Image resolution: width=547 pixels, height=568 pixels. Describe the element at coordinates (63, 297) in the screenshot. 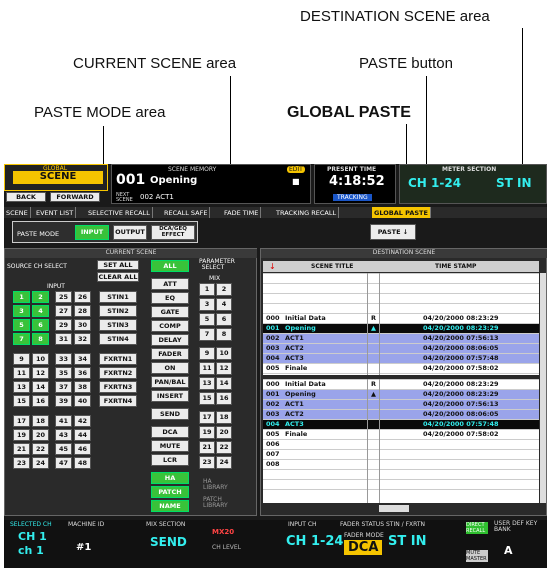

I see `channel-button: 25` at that location.